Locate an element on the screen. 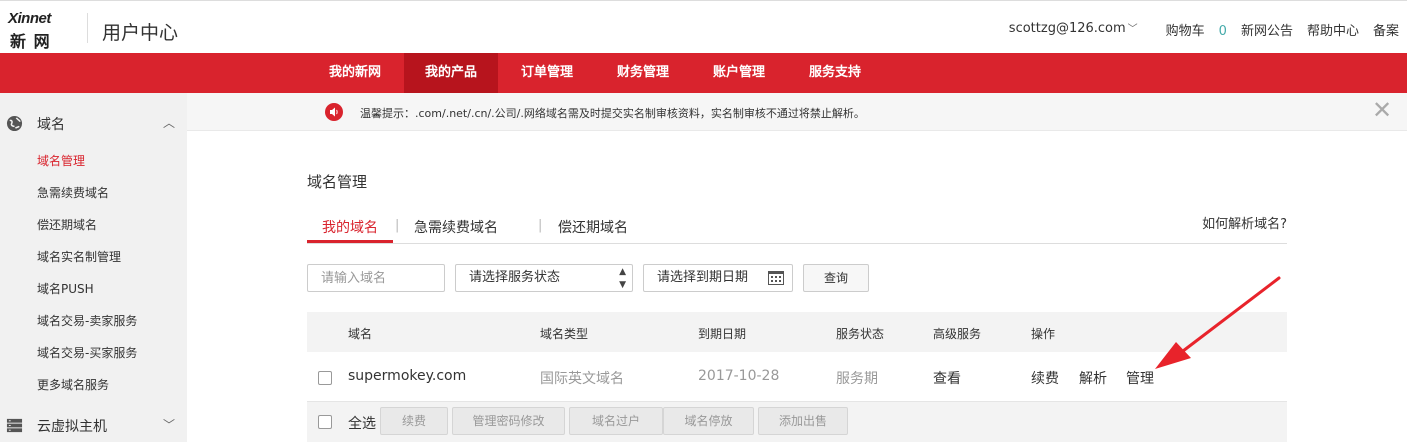  filing-link: 备案 is located at coordinates (1386, 29).